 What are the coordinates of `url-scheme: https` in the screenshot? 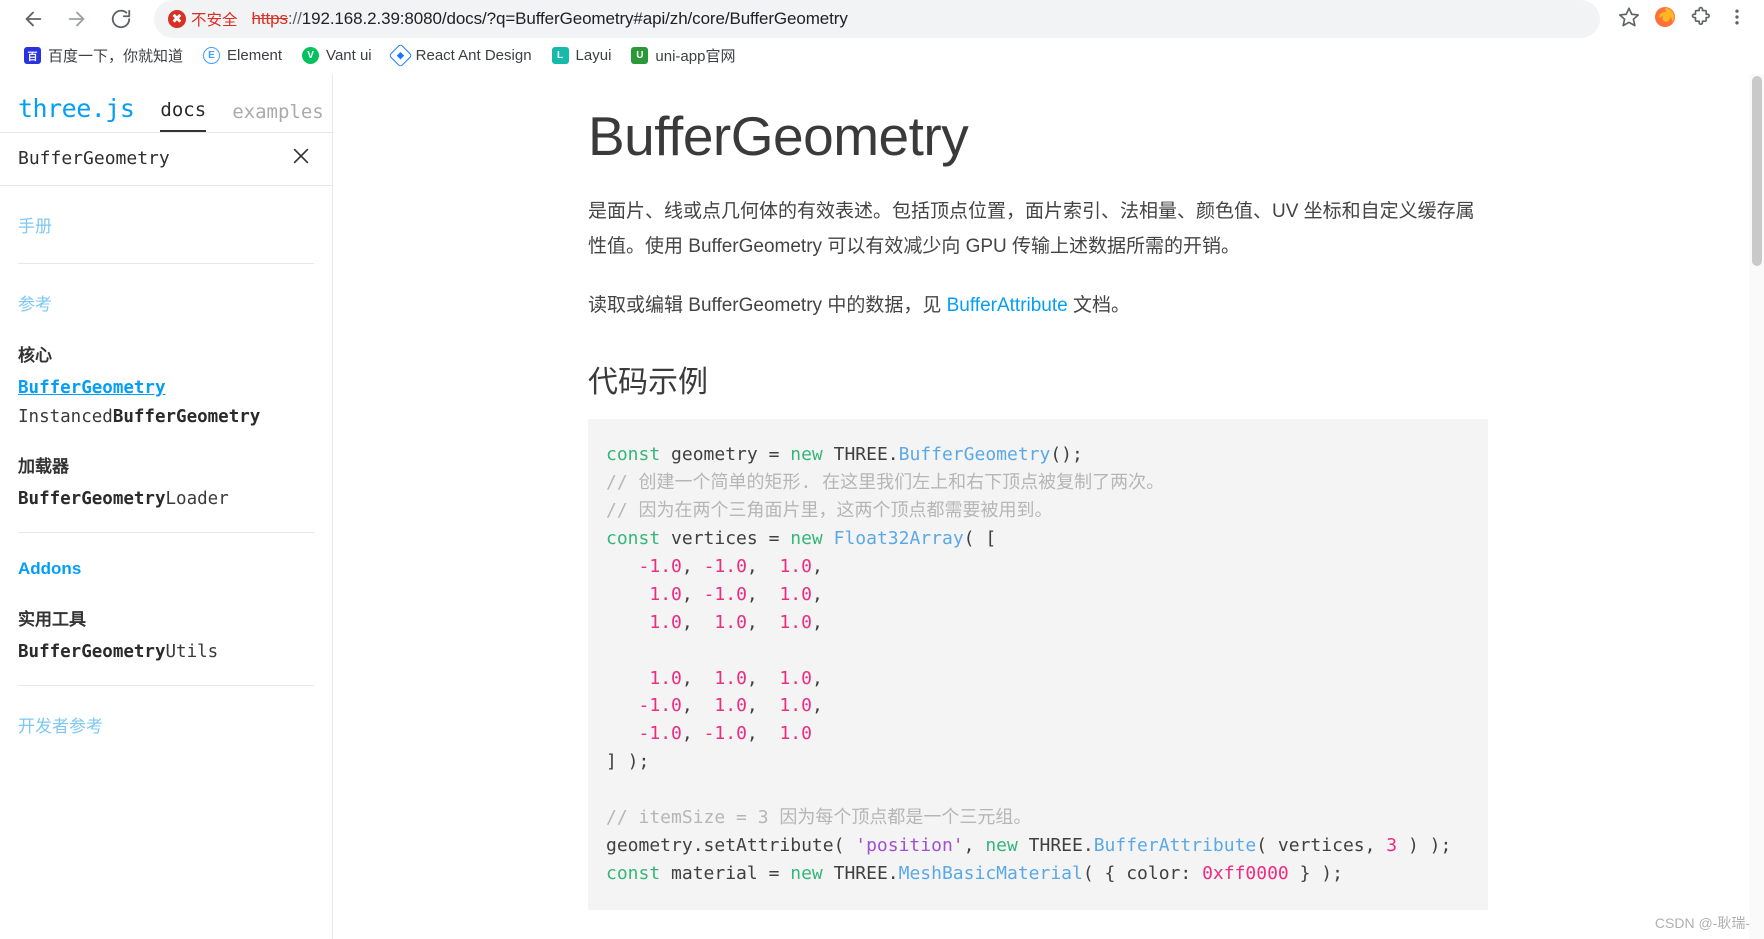 It's located at (269, 18).